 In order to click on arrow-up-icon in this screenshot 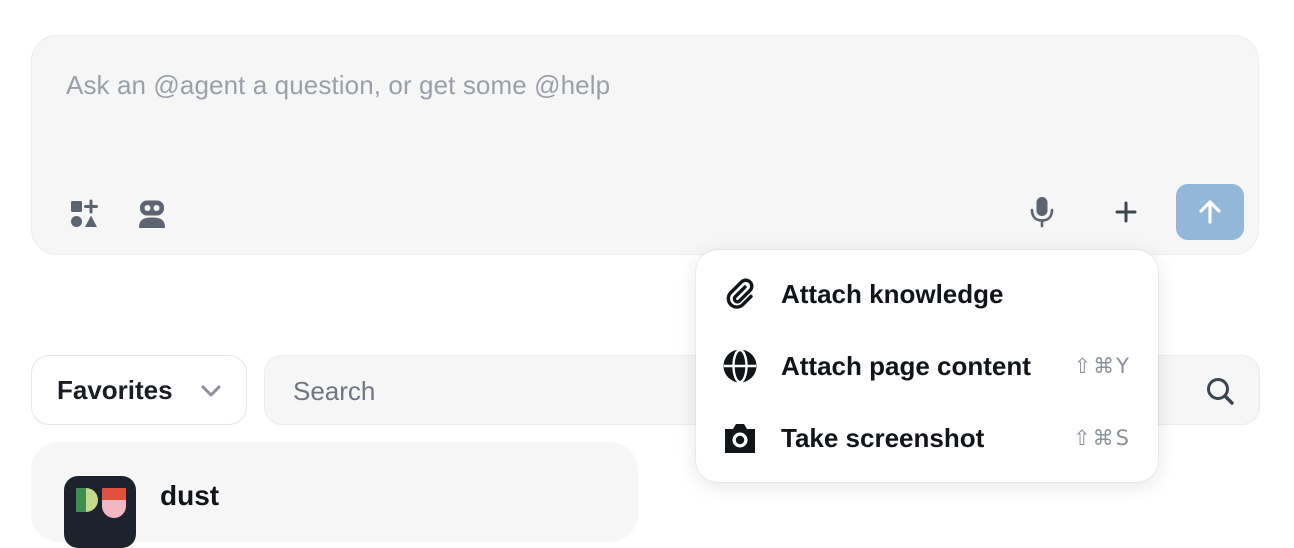, I will do `click(1210, 212)`.